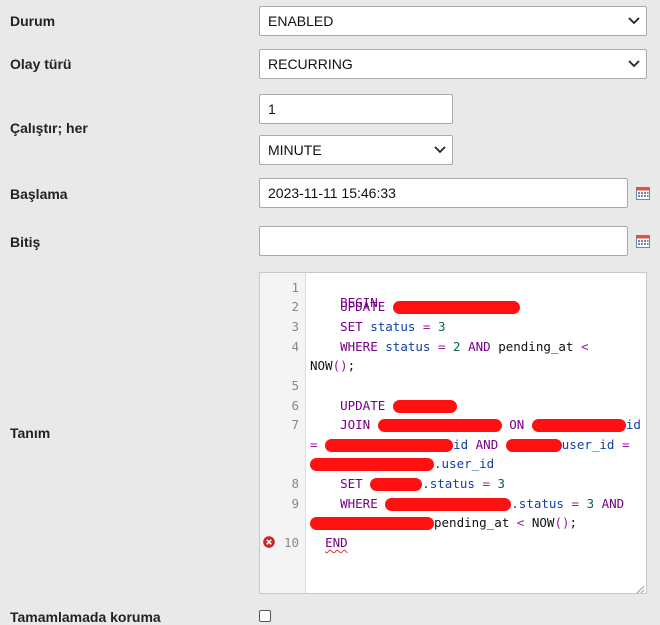 This screenshot has height=625, width=660. Describe the element at coordinates (443, 193) in the screenshot. I see `starts-input: 2023-11-11 15:46:33` at that location.